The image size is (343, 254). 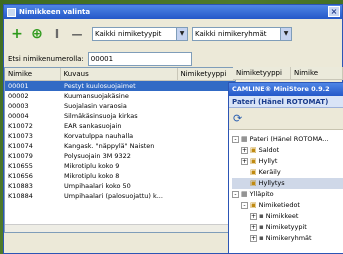 I want to click on cell-item-number: 00004, so click(x=18, y=116).